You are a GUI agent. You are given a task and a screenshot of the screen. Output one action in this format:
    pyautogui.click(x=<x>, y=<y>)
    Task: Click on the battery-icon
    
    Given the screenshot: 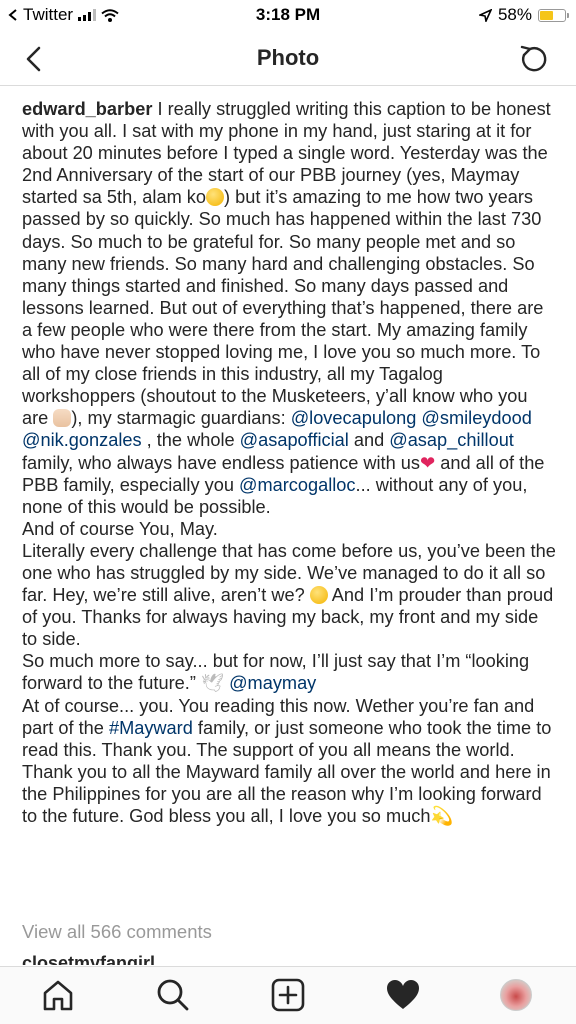 What is the action you would take?
    pyautogui.click(x=553, y=15)
    